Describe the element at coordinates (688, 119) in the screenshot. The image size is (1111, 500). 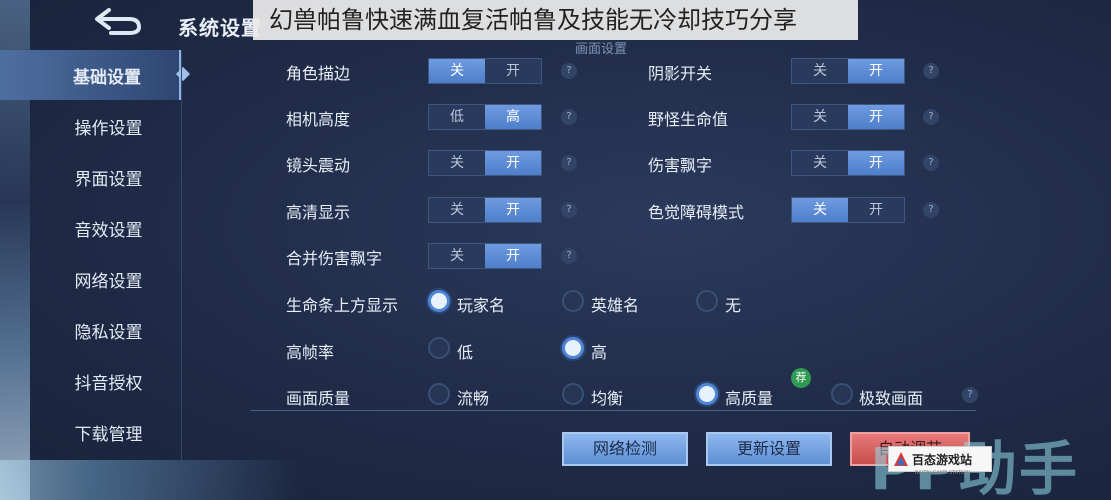
I see `monster-hp-label: 野怪生命值` at that location.